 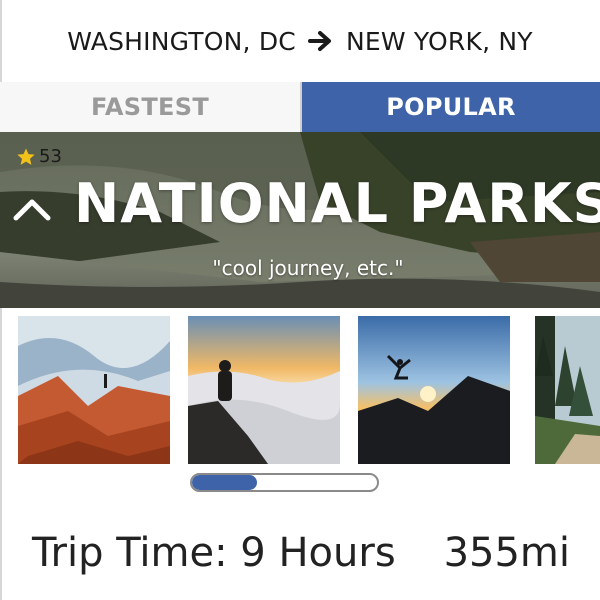 I want to click on chevron-up-icon, so click(x=32, y=209).